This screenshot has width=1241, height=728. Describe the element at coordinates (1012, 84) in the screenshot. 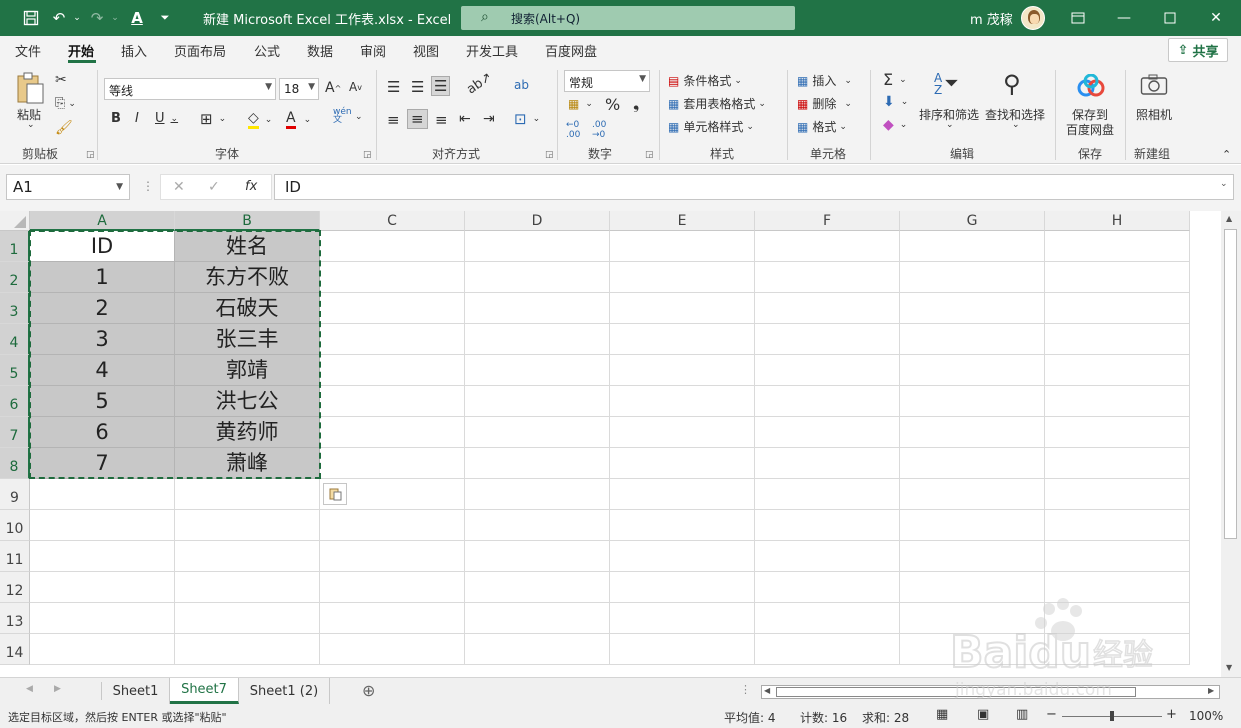

I see `find-select-icon: ⚲` at that location.